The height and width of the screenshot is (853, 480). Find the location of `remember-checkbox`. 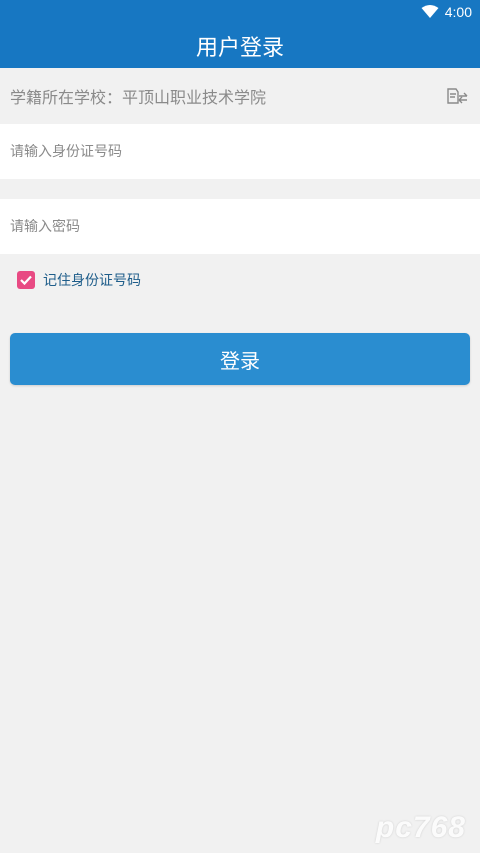

remember-checkbox is located at coordinates (26, 280).